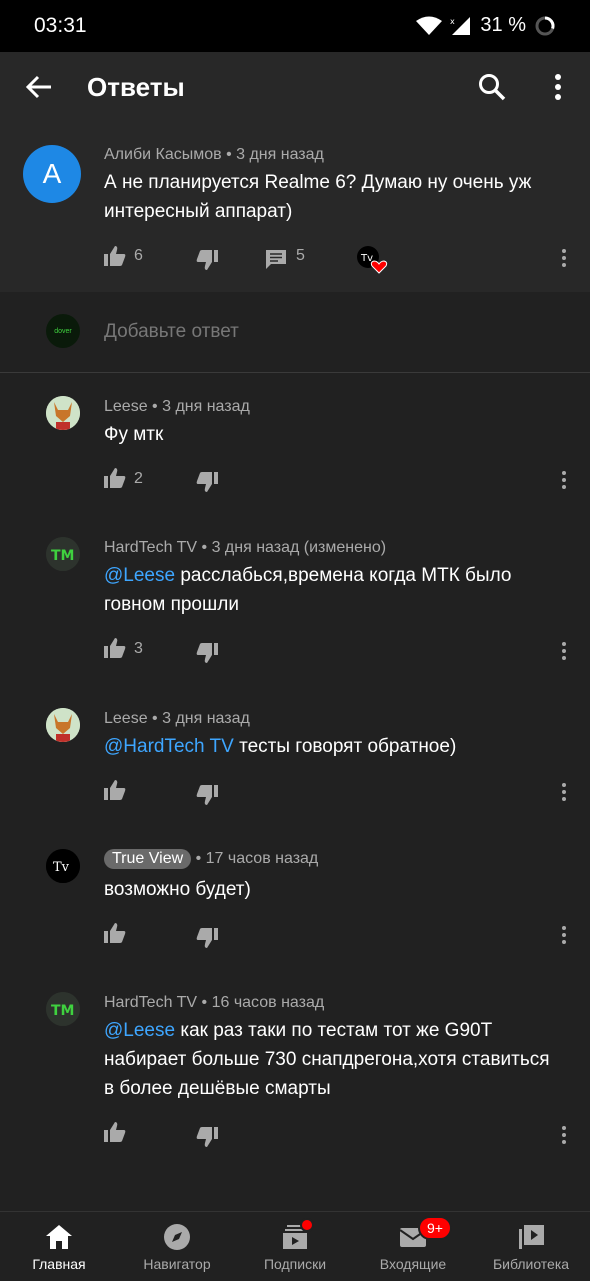 Image resolution: width=590 pixels, height=1281 pixels. What do you see at coordinates (177, 1237) in the screenshot?
I see `compass-icon` at bounding box center [177, 1237].